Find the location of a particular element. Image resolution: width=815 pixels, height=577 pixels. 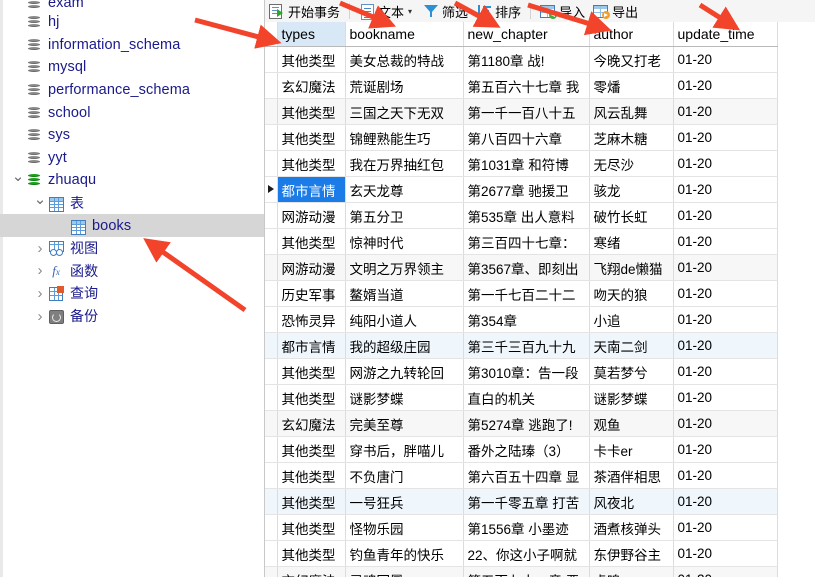

table-row: 其他类型 三国之天下无双 第一千一百八十五 风云乱舞 01-20 is located at coordinates (521, 111).